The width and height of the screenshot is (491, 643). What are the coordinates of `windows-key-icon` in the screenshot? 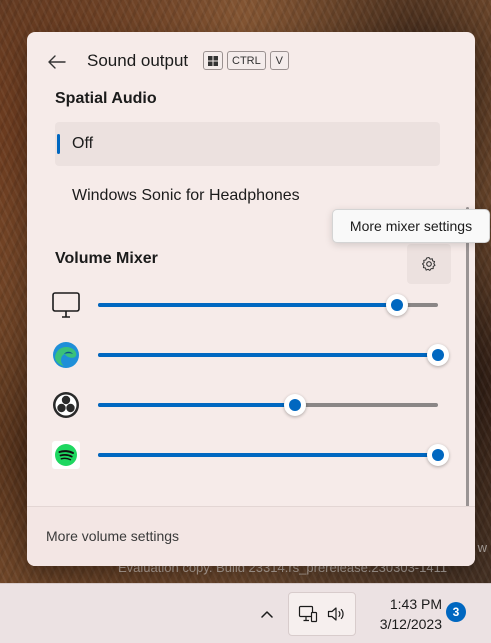 It's located at (213, 60).